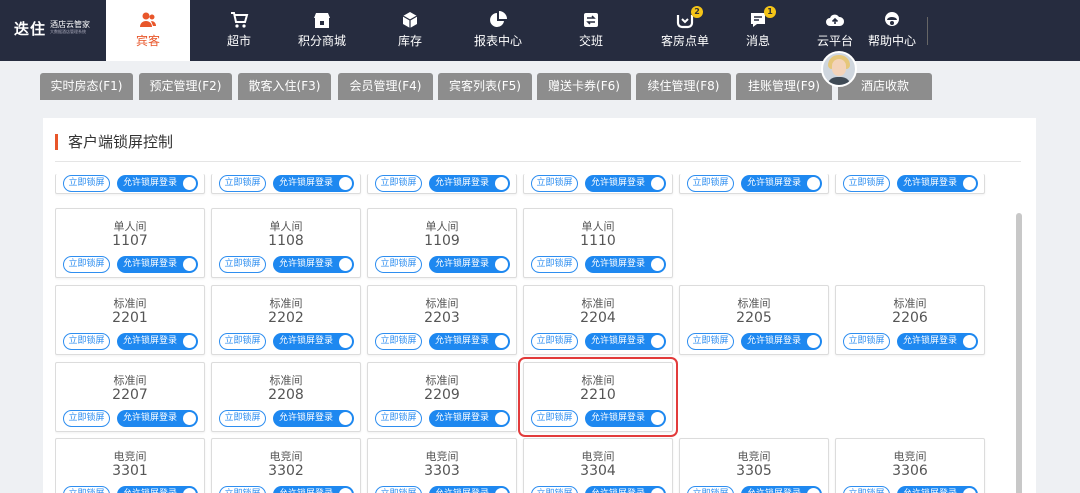  Describe the element at coordinates (442, 320) in the screenshot. I see `room-card: 标准间 2203 立即锁屏 允许锁屏登录` at that location.